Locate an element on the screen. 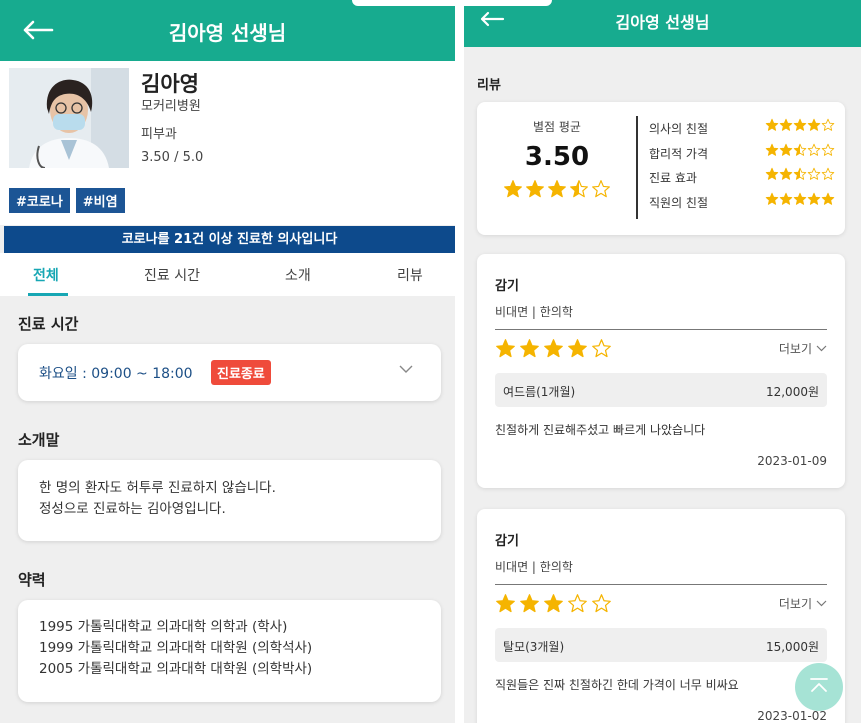  avg-star-rating is located at coordinates (557, 189).